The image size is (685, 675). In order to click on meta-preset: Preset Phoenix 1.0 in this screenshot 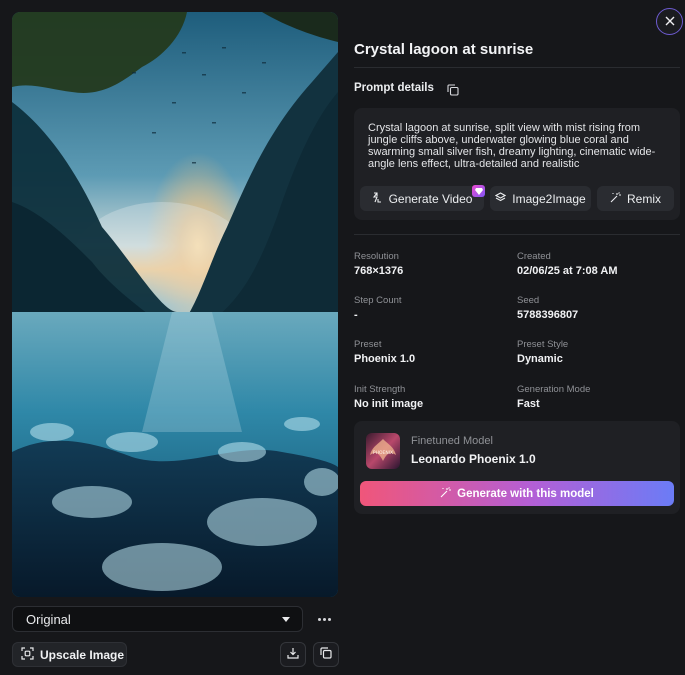, I will do `click(384, 352)`.